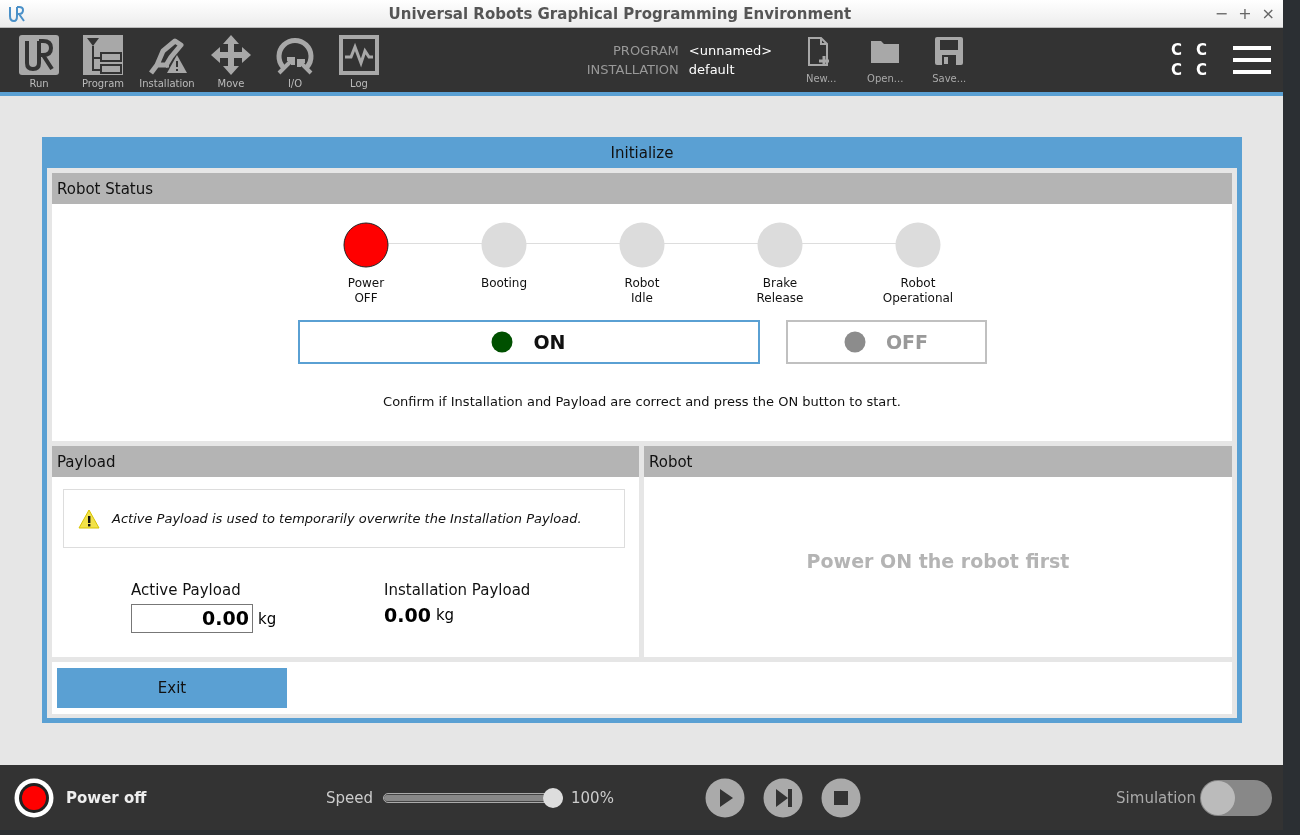 This screenshot has width=1300, height=835. Describe the element at coordinates (632, 69) in the screenshot. I see `info-label: INSTALLATION` at that location.